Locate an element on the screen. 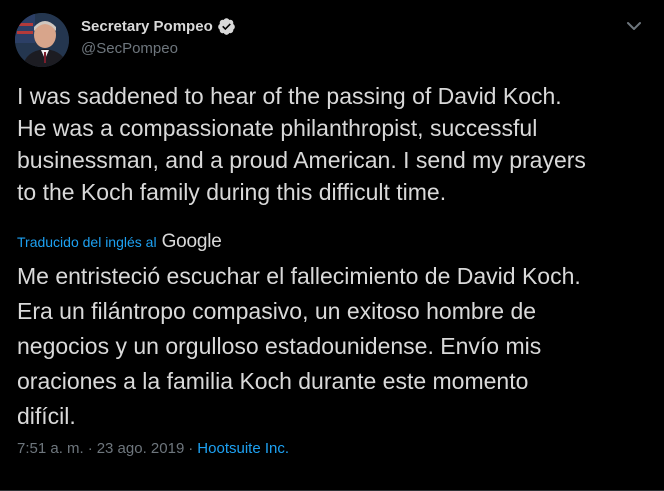  user-info: Secretary Pompeo @SecPompeo is located at coordinates (158, 36).